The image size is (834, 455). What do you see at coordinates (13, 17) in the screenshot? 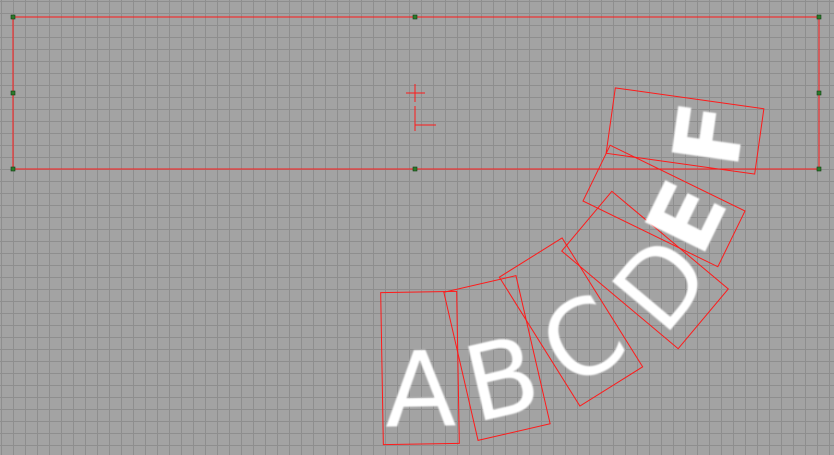
I see `resize-handle-top-left` at bounding box center [13, 17].